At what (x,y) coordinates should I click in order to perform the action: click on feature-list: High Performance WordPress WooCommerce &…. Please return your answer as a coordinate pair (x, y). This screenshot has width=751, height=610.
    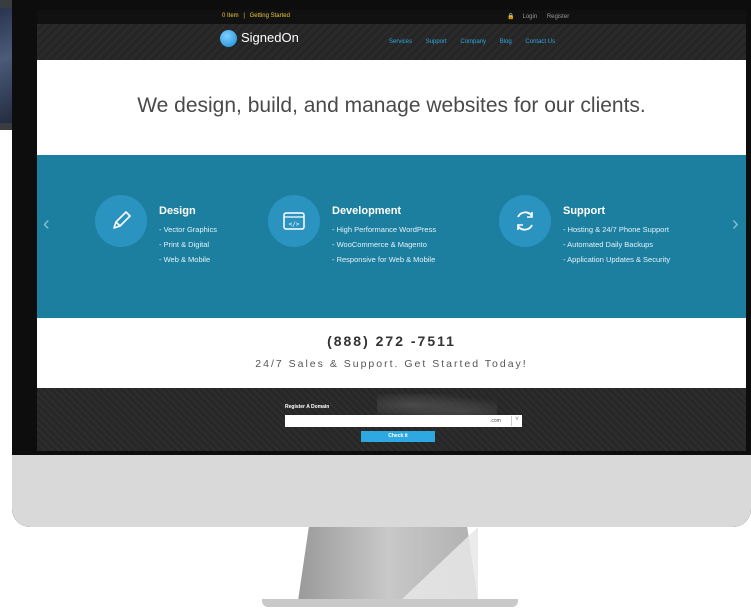
    Looking at the image, I should click on (384, 247).